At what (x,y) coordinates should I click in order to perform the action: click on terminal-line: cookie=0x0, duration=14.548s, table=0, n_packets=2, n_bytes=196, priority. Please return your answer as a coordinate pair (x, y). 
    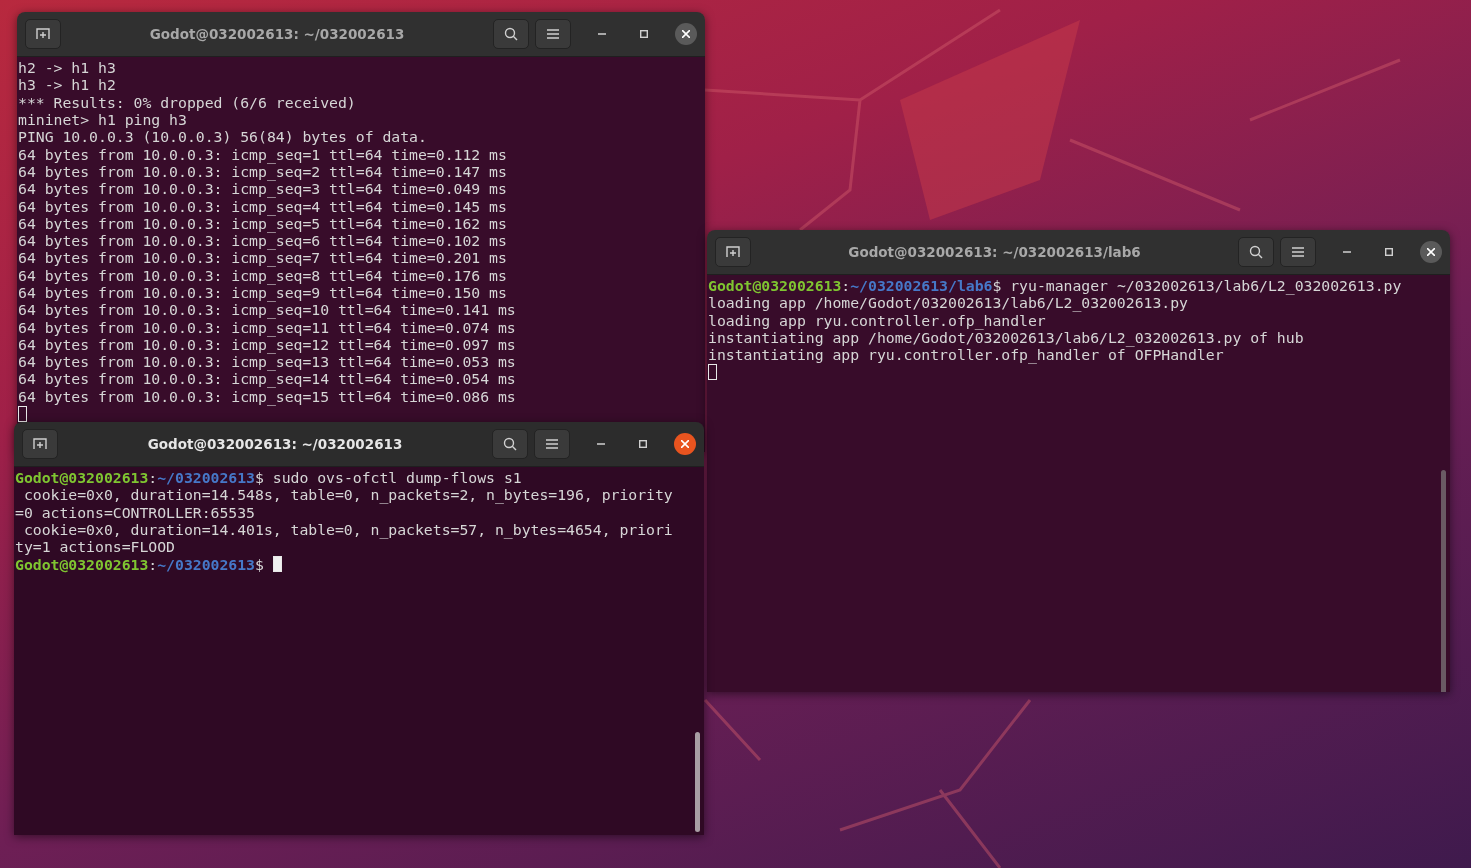
    Looking at the image, I should click on (347, 495).